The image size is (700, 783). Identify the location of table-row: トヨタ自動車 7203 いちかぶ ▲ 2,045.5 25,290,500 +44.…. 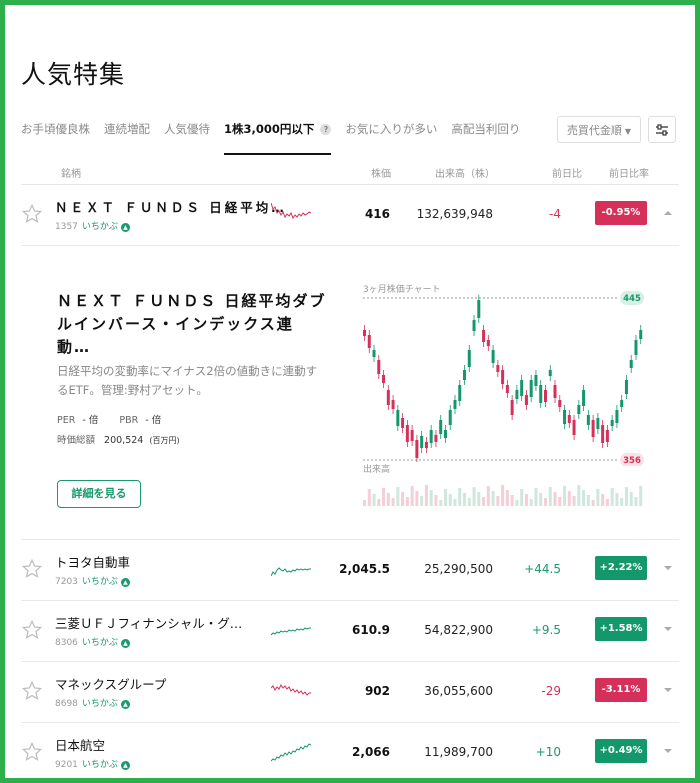
(350, 570).